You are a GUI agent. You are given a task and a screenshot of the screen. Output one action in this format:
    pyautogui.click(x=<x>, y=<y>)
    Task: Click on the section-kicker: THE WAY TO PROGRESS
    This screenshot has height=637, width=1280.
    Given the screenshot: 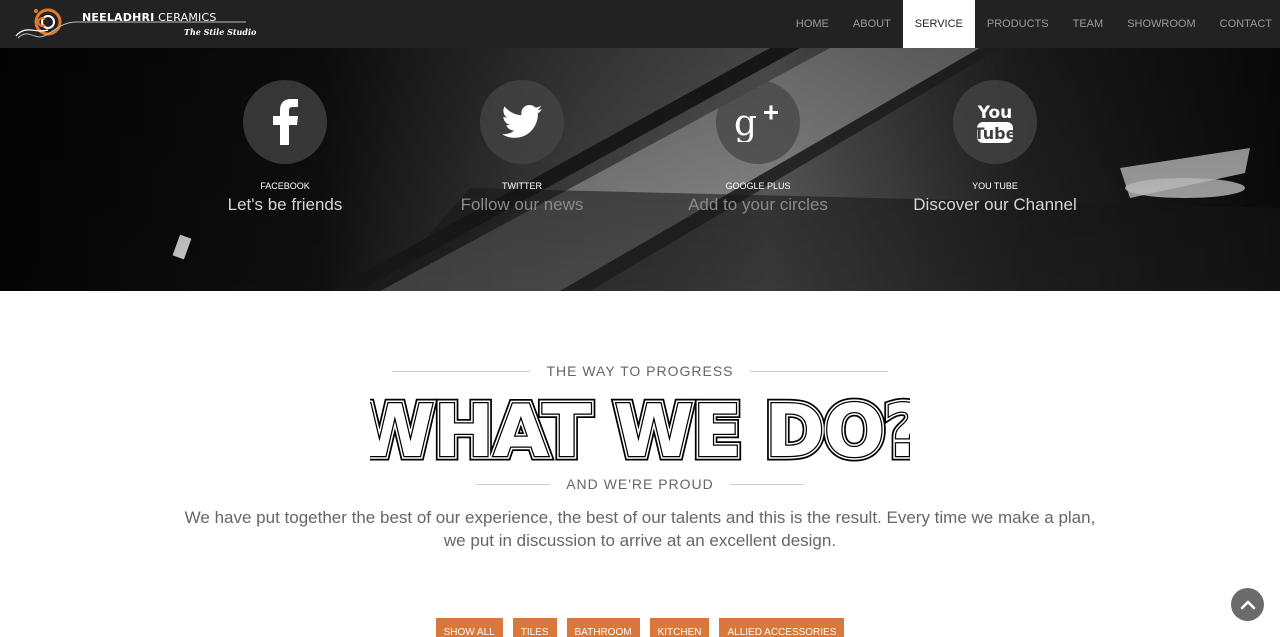 What is the action you would take?
    pyautogui.click(x=640, y=371)
    